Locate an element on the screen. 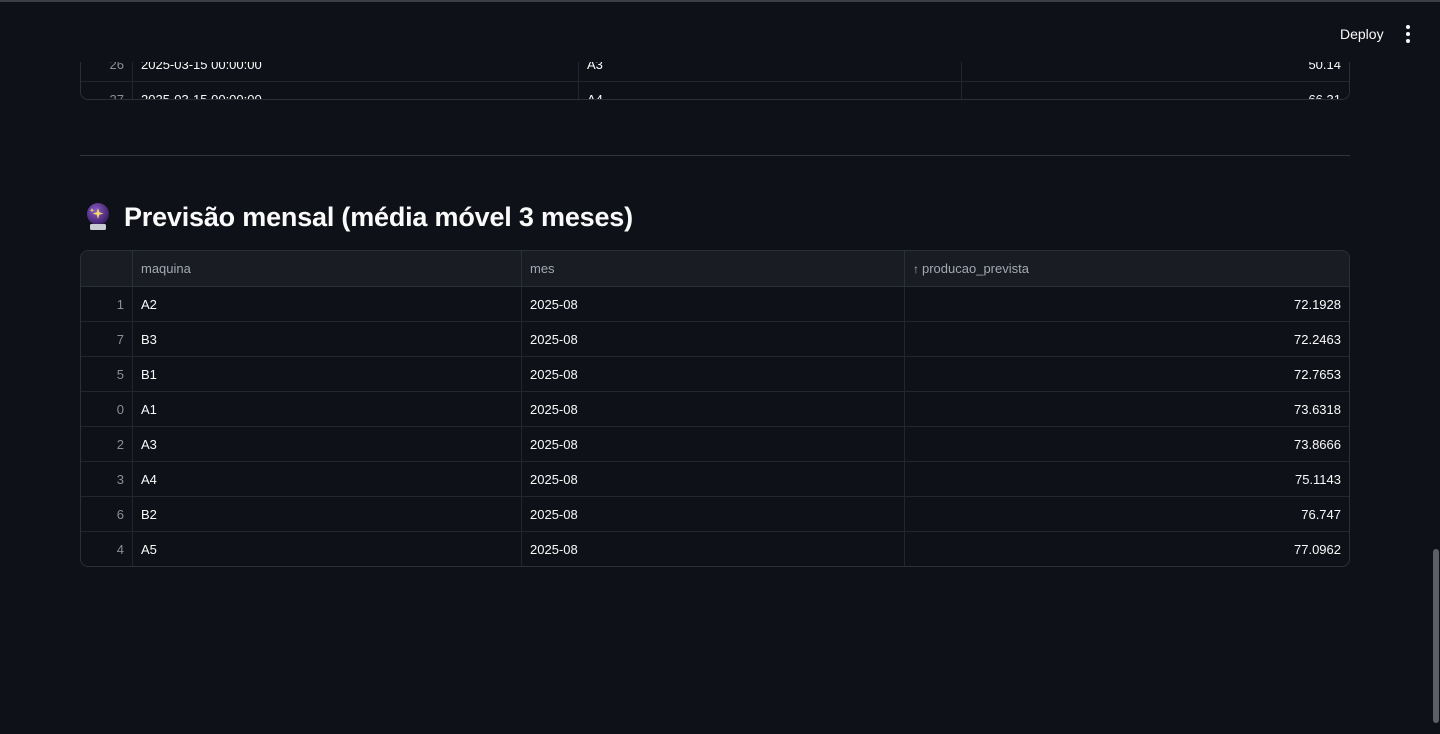  producao-prevista-cell: 72.2463 is located at coordinates (1126, 339).